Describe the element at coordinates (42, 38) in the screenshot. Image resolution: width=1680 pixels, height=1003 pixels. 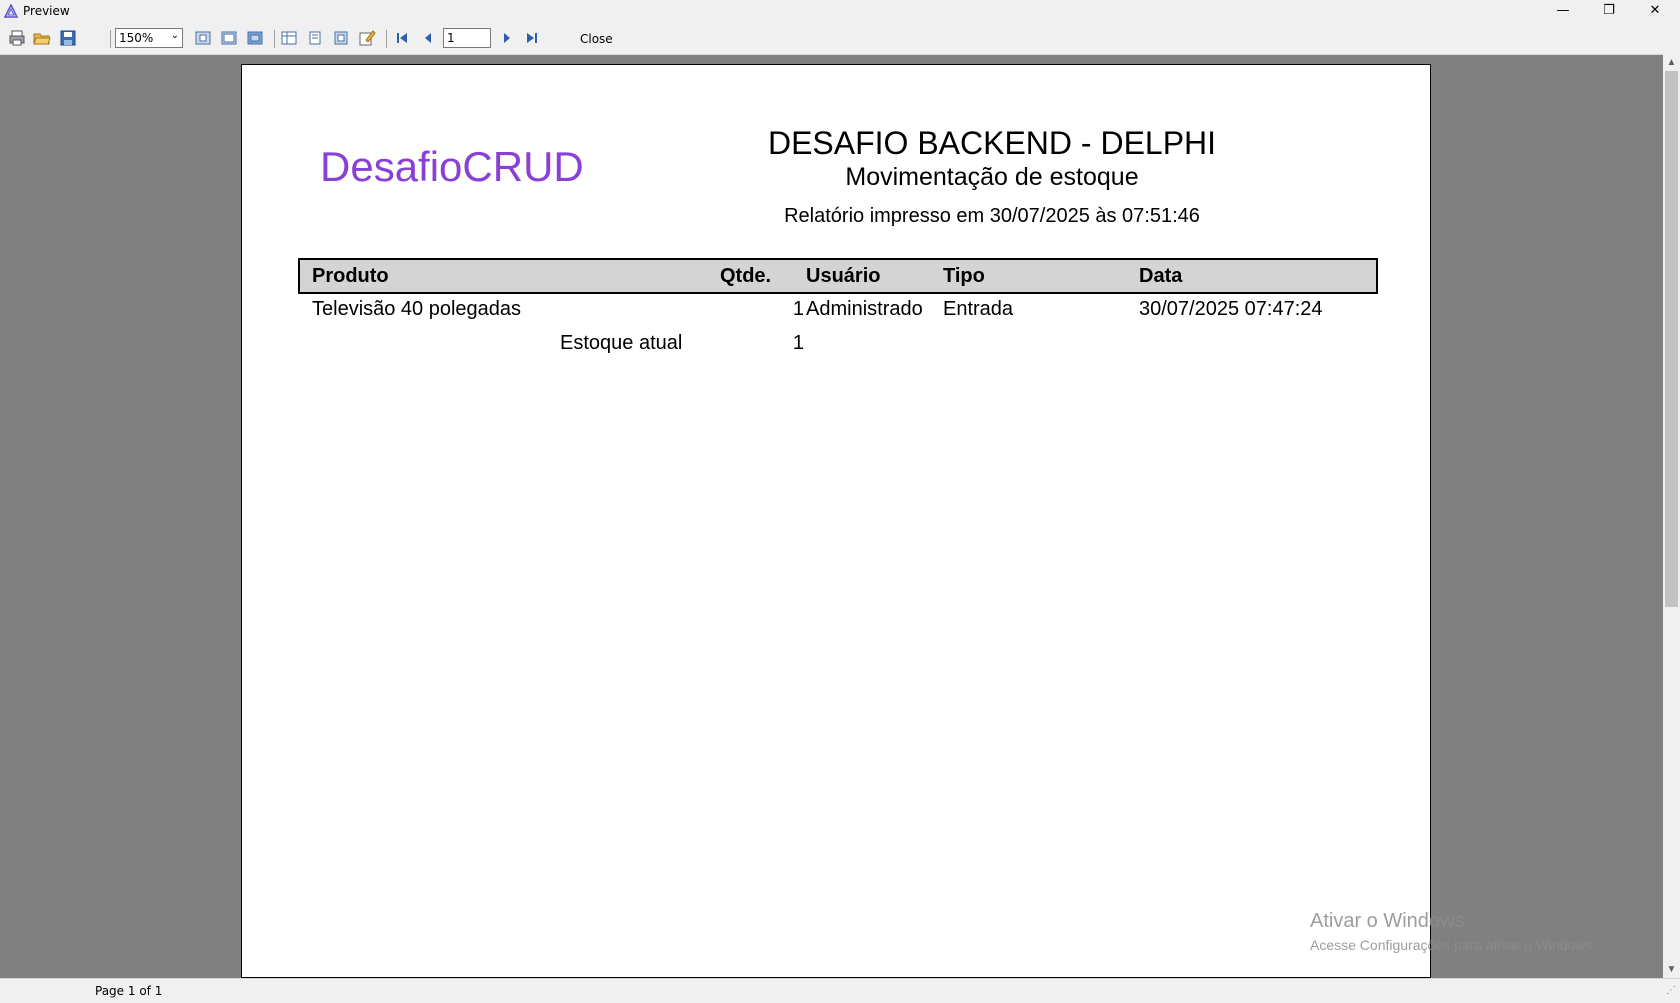
I see `open-icon` at that location.